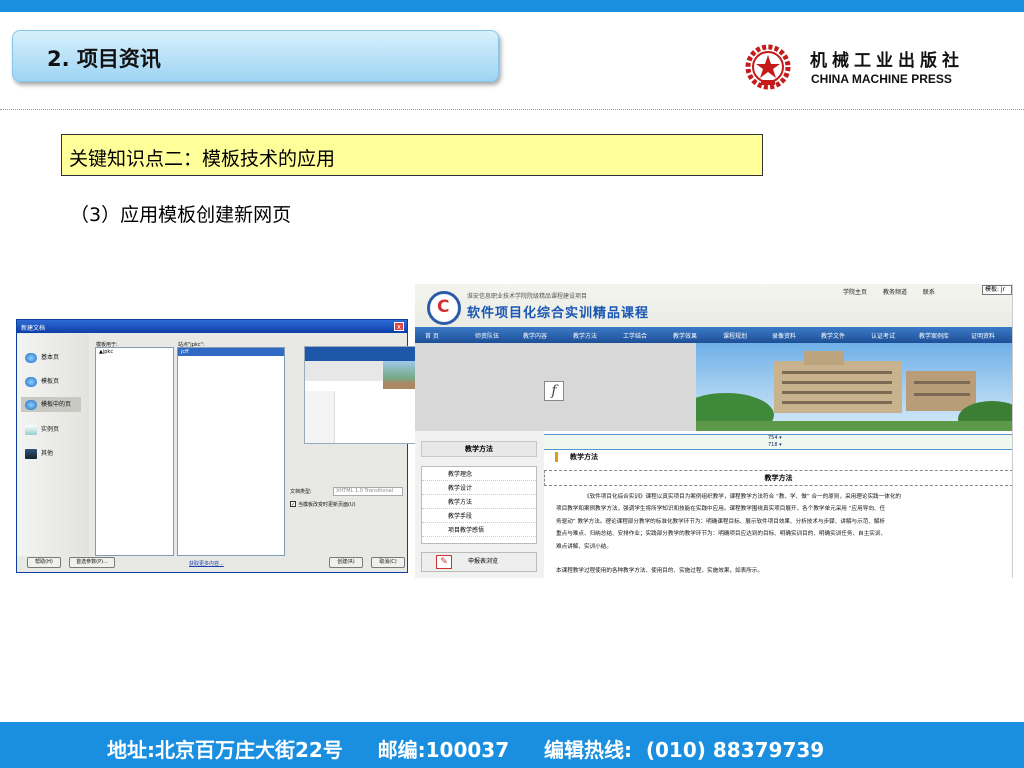 The image size is (1024, 768). What do you see at coordinates (554, 391) in the screenshot?
I see `flash-placeholder-icon: f` at bounding box center [554, 391].